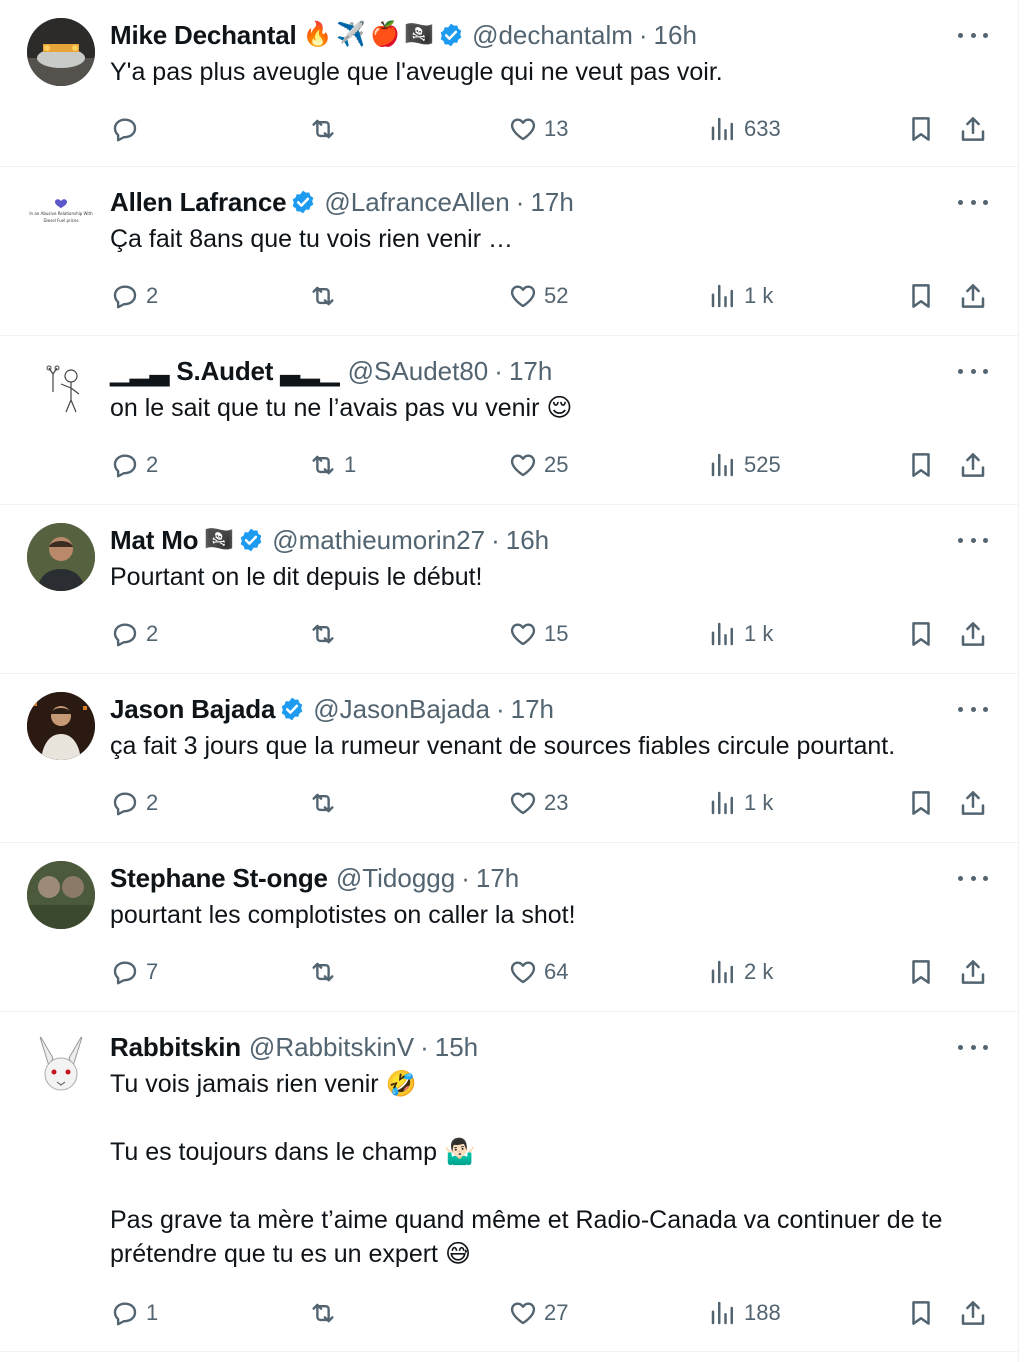 The image size is (1030, 1362). I want to click on repost-icon, so click(323, 296).